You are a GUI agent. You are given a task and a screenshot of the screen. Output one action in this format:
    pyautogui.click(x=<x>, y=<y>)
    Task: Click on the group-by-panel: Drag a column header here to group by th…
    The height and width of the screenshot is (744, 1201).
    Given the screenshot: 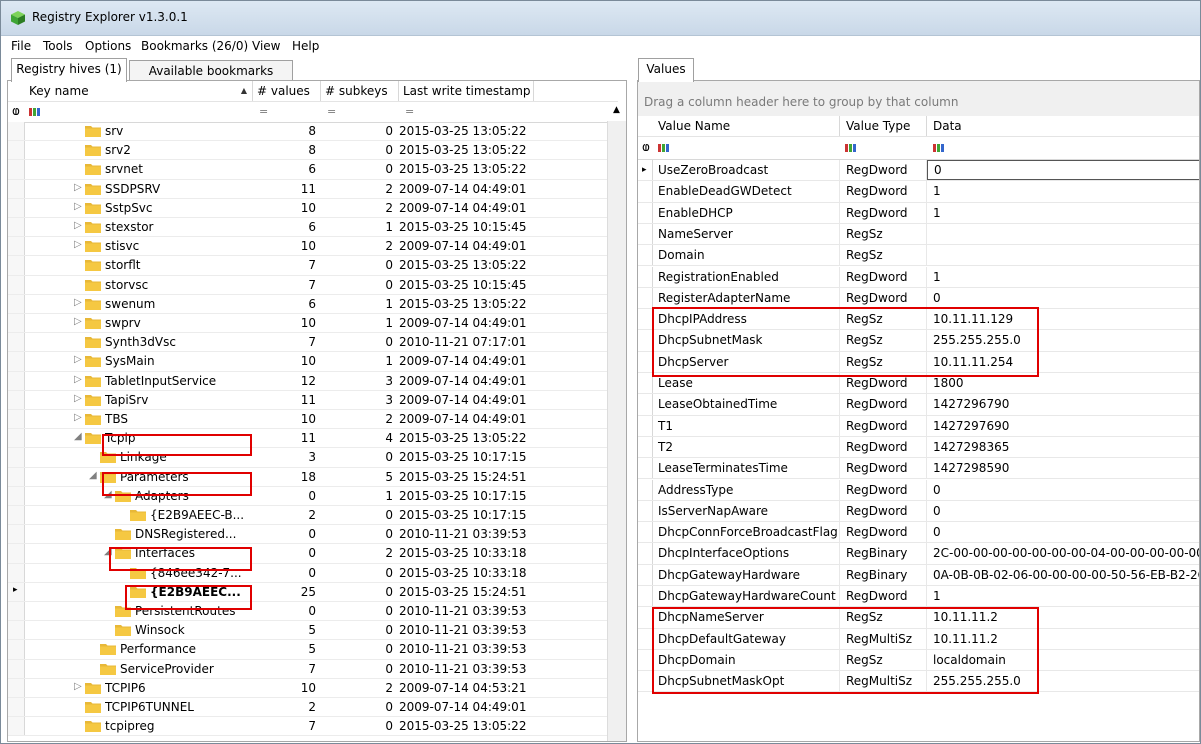 What is the action you would take?
    pyautogui.click(x=918, y=98)
    